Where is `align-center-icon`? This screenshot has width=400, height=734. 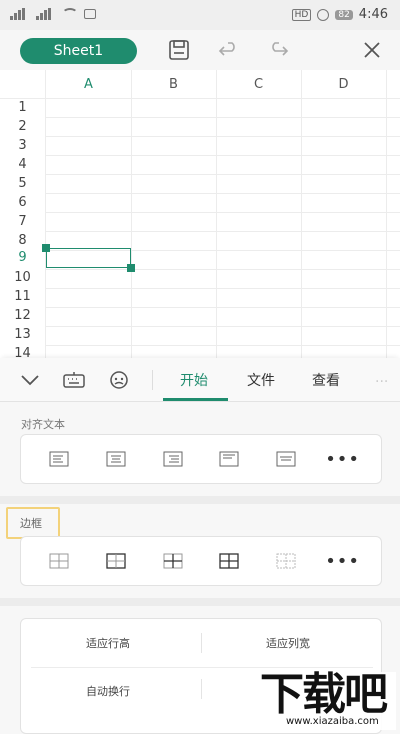
align-center-icon is located at coordinates (116, 459).